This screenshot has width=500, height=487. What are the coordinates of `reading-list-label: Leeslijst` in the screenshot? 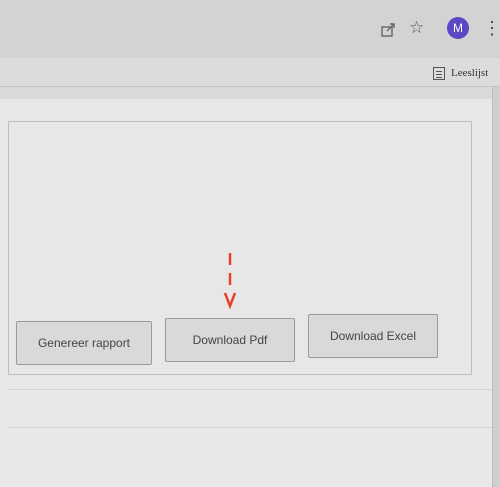 It's located at (470, 73).